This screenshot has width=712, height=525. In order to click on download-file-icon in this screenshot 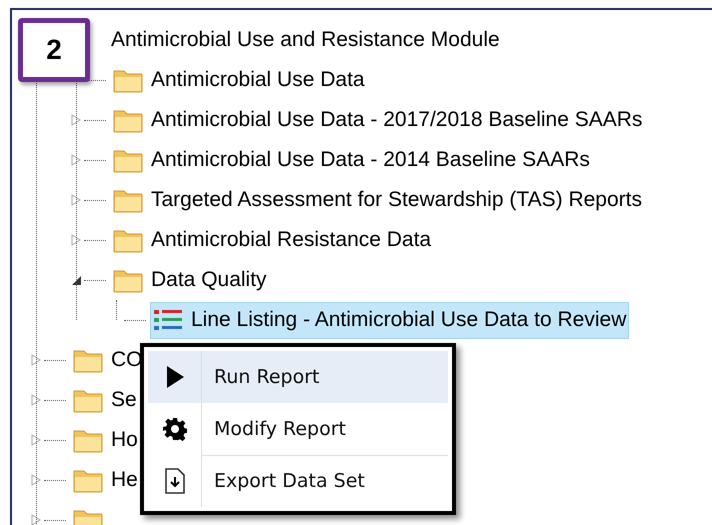, I will do `click(175, 481)`.